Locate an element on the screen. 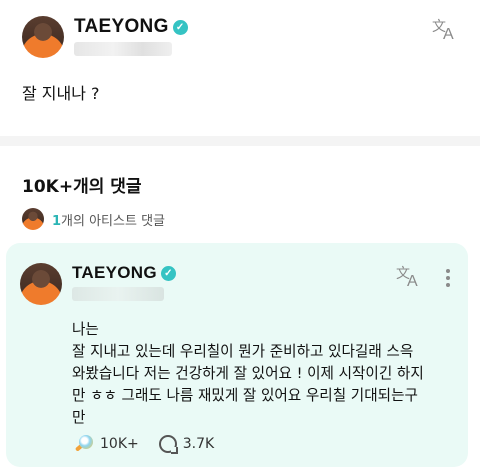 The image size is (480, 467). artist-comment-label-text: 개의 아티스트 댓글 is located at coordinates (113, 221).